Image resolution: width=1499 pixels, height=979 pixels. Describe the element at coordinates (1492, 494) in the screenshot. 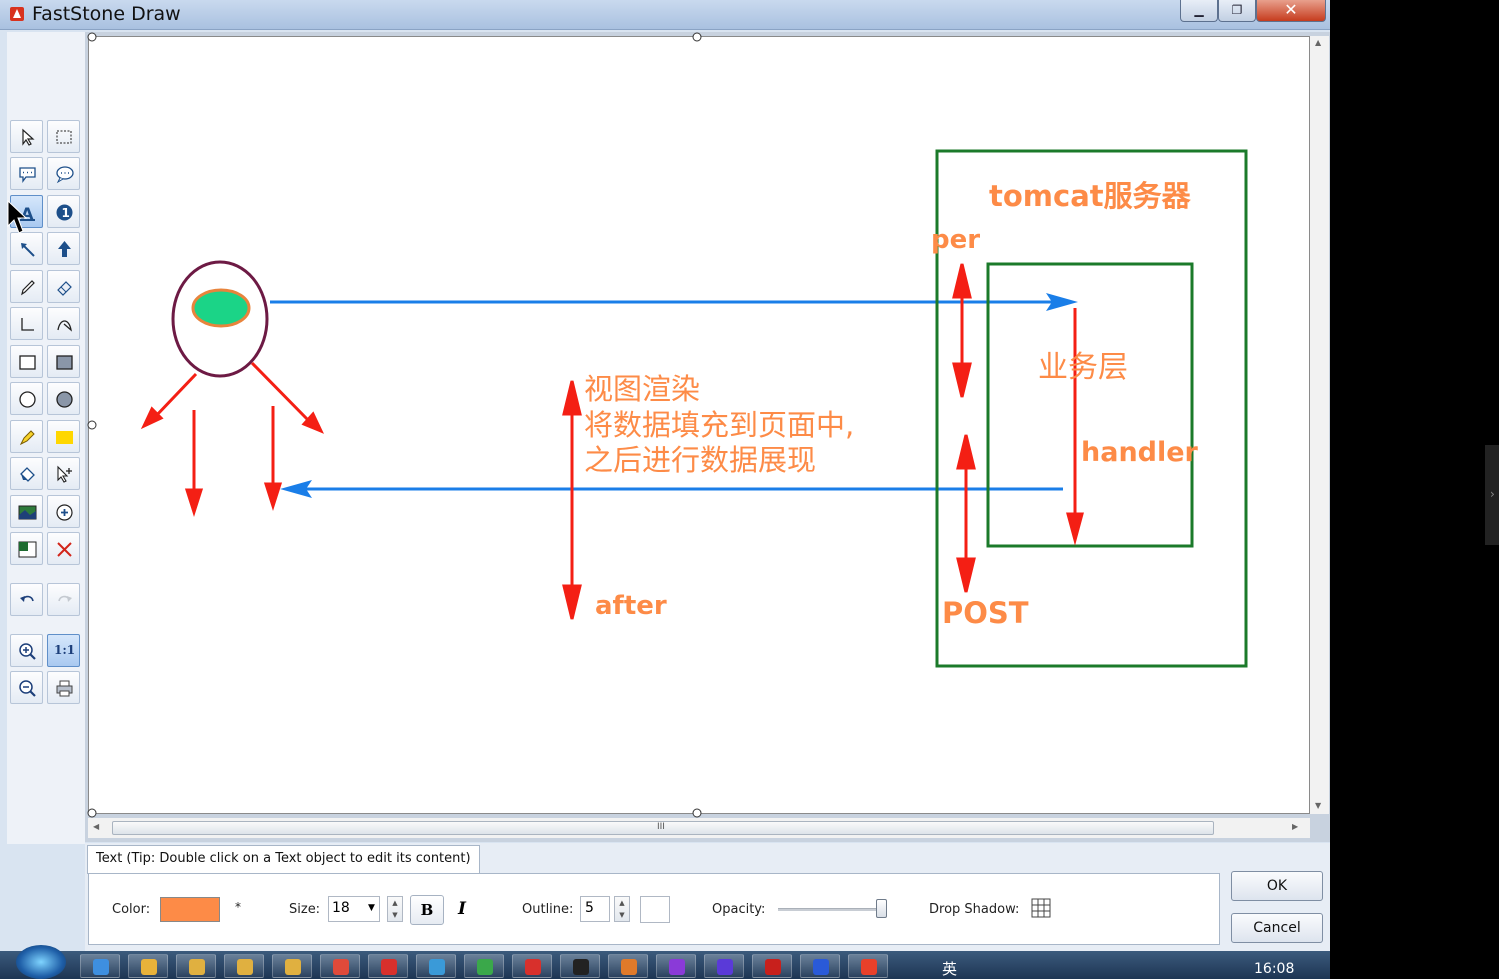

I see `chevron-right-icon: ›` at that location.